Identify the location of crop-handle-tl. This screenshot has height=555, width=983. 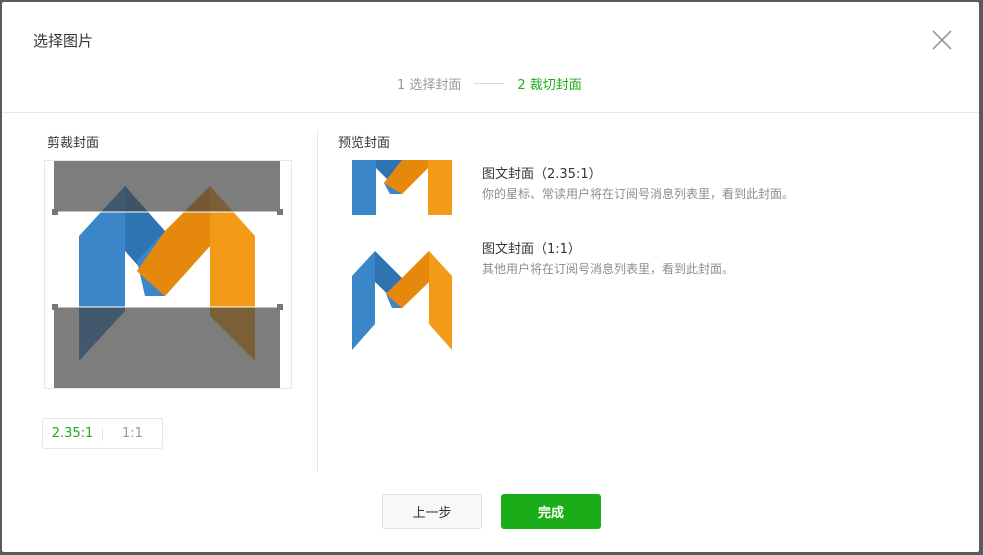
(55, 212).